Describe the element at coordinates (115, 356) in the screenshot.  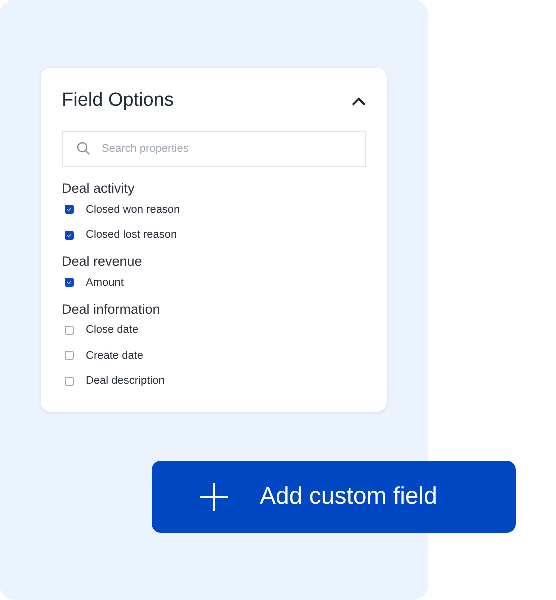
I see `field-label: Create date` at that location.